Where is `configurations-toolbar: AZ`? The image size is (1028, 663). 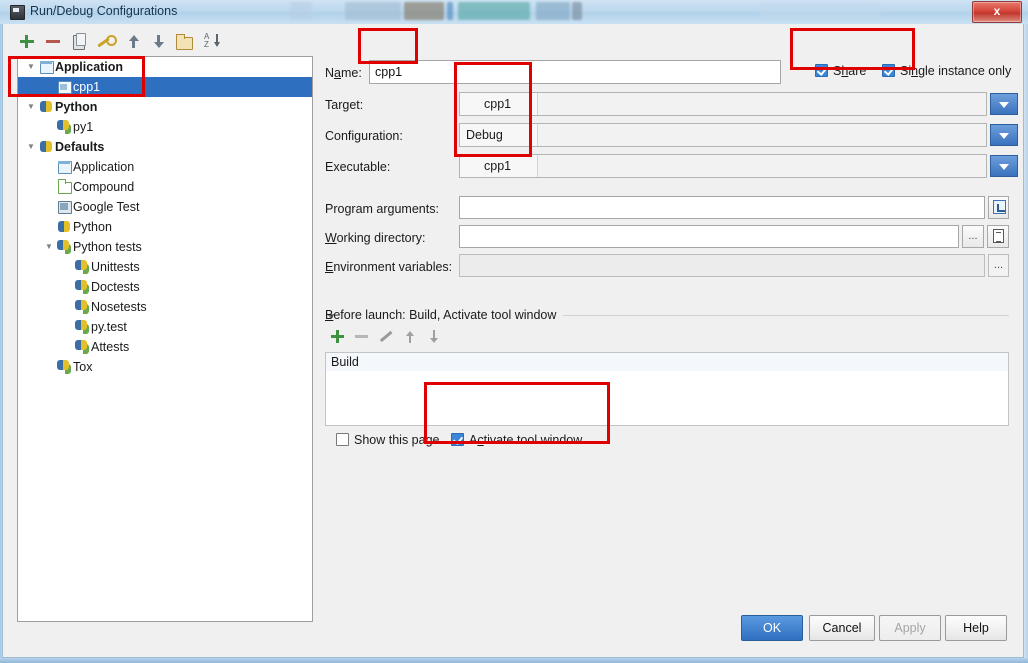 configurations-toolbar: AZ is located at coordinates (167, 43).